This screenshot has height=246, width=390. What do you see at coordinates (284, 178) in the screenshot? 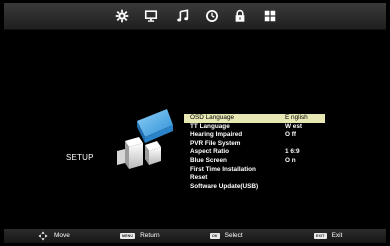
I see `menu-item-reset: Reset` at bounding box center [284, 178].